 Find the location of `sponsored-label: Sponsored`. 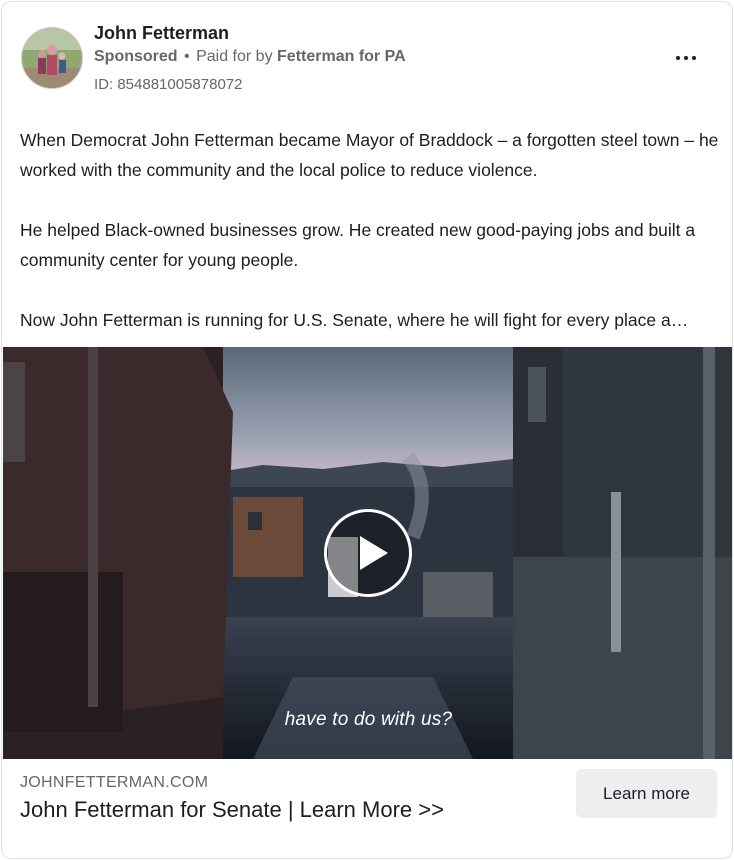

sponsored-label: Sponsored is located at coordinates (136, 56).